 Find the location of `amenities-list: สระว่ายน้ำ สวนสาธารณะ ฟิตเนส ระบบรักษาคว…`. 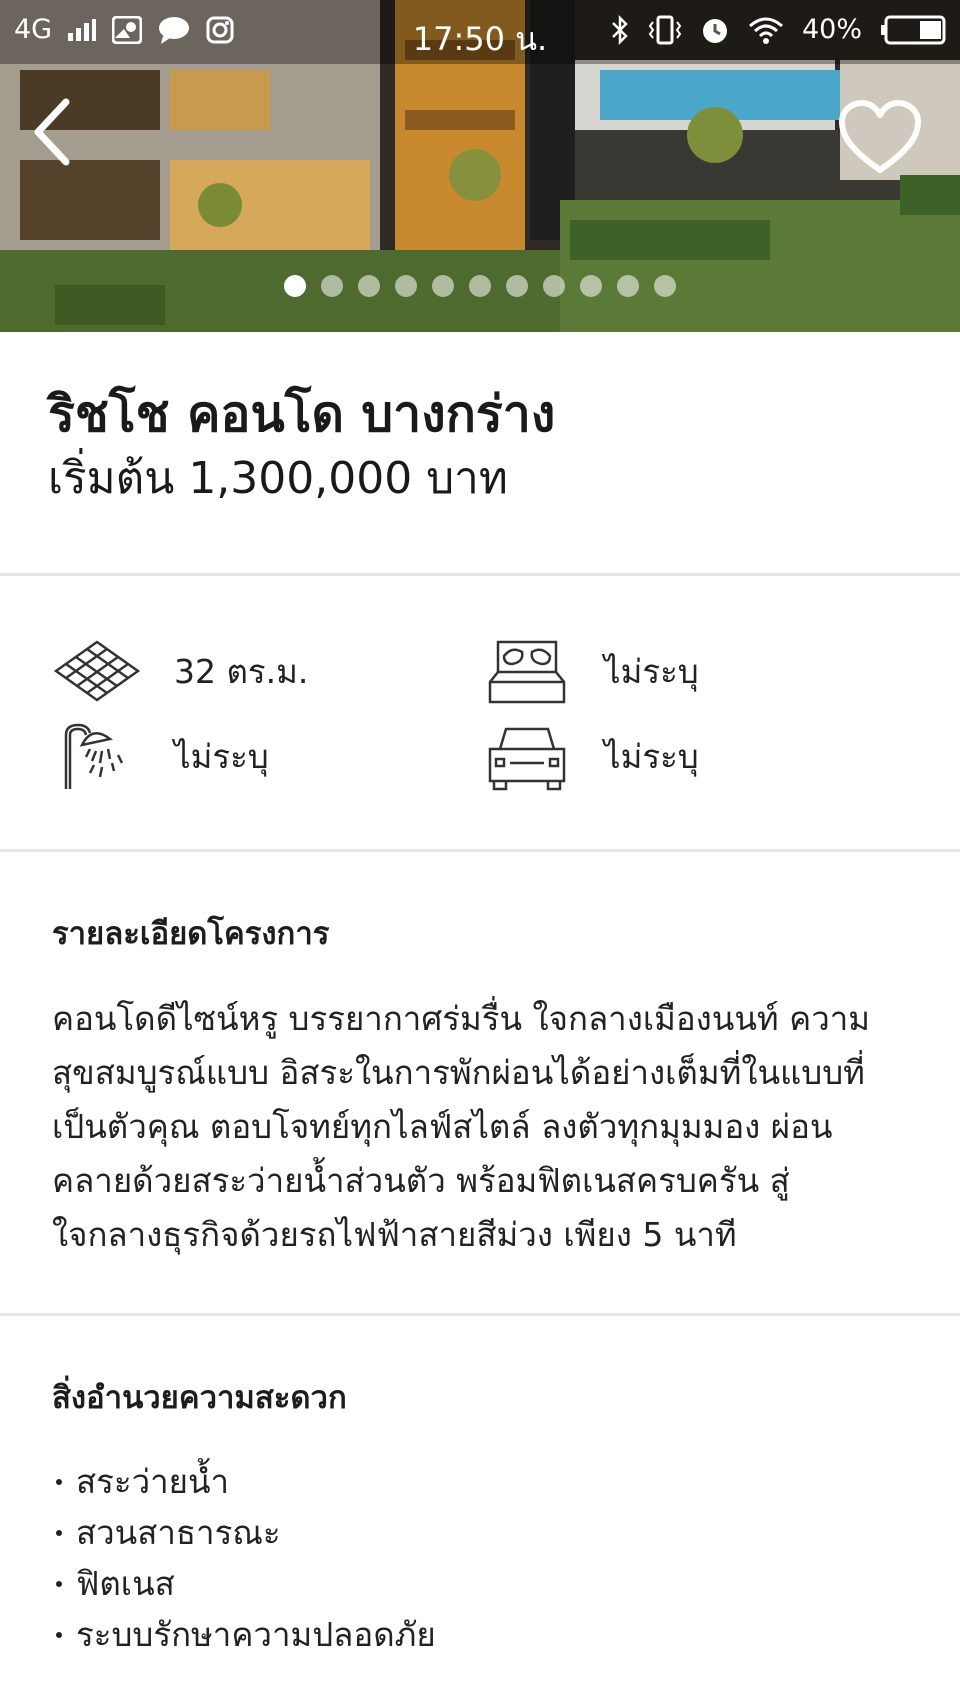

amenities-list: สระว่ายน้ำ สวนสาธารณะ ฟิตเนส ระบบรักษาคว… is located at coordinates (480, 1558).